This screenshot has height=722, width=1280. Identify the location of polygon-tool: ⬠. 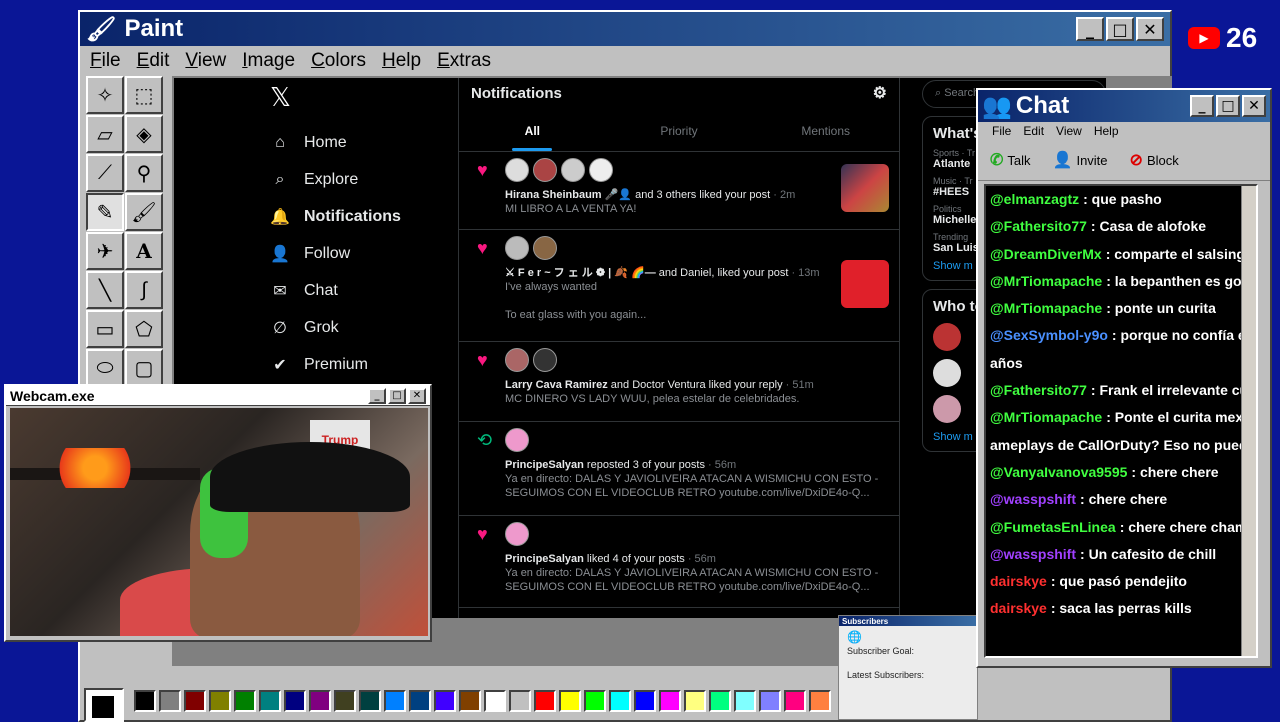
(144, 329).